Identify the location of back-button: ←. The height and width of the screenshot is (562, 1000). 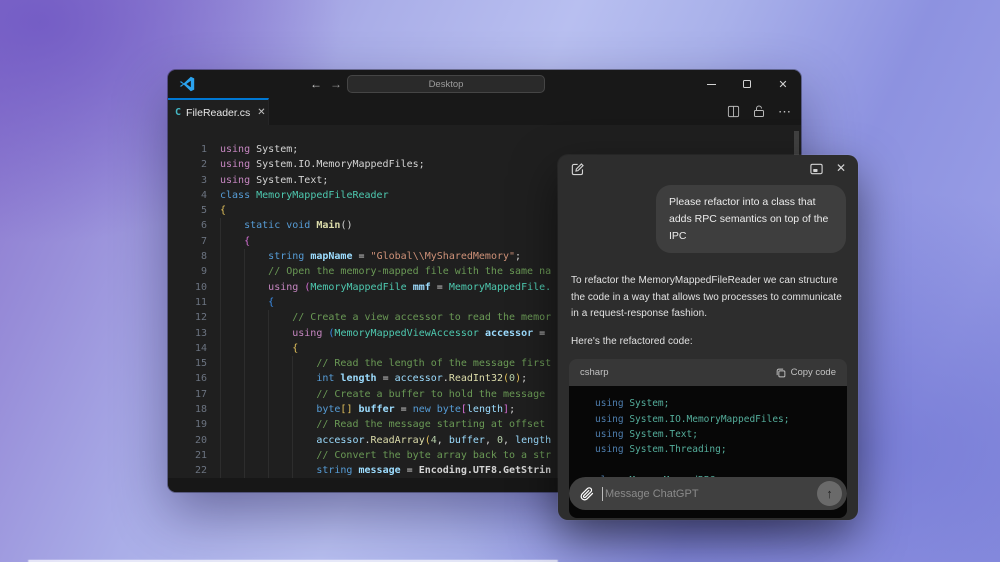
(316, 84).